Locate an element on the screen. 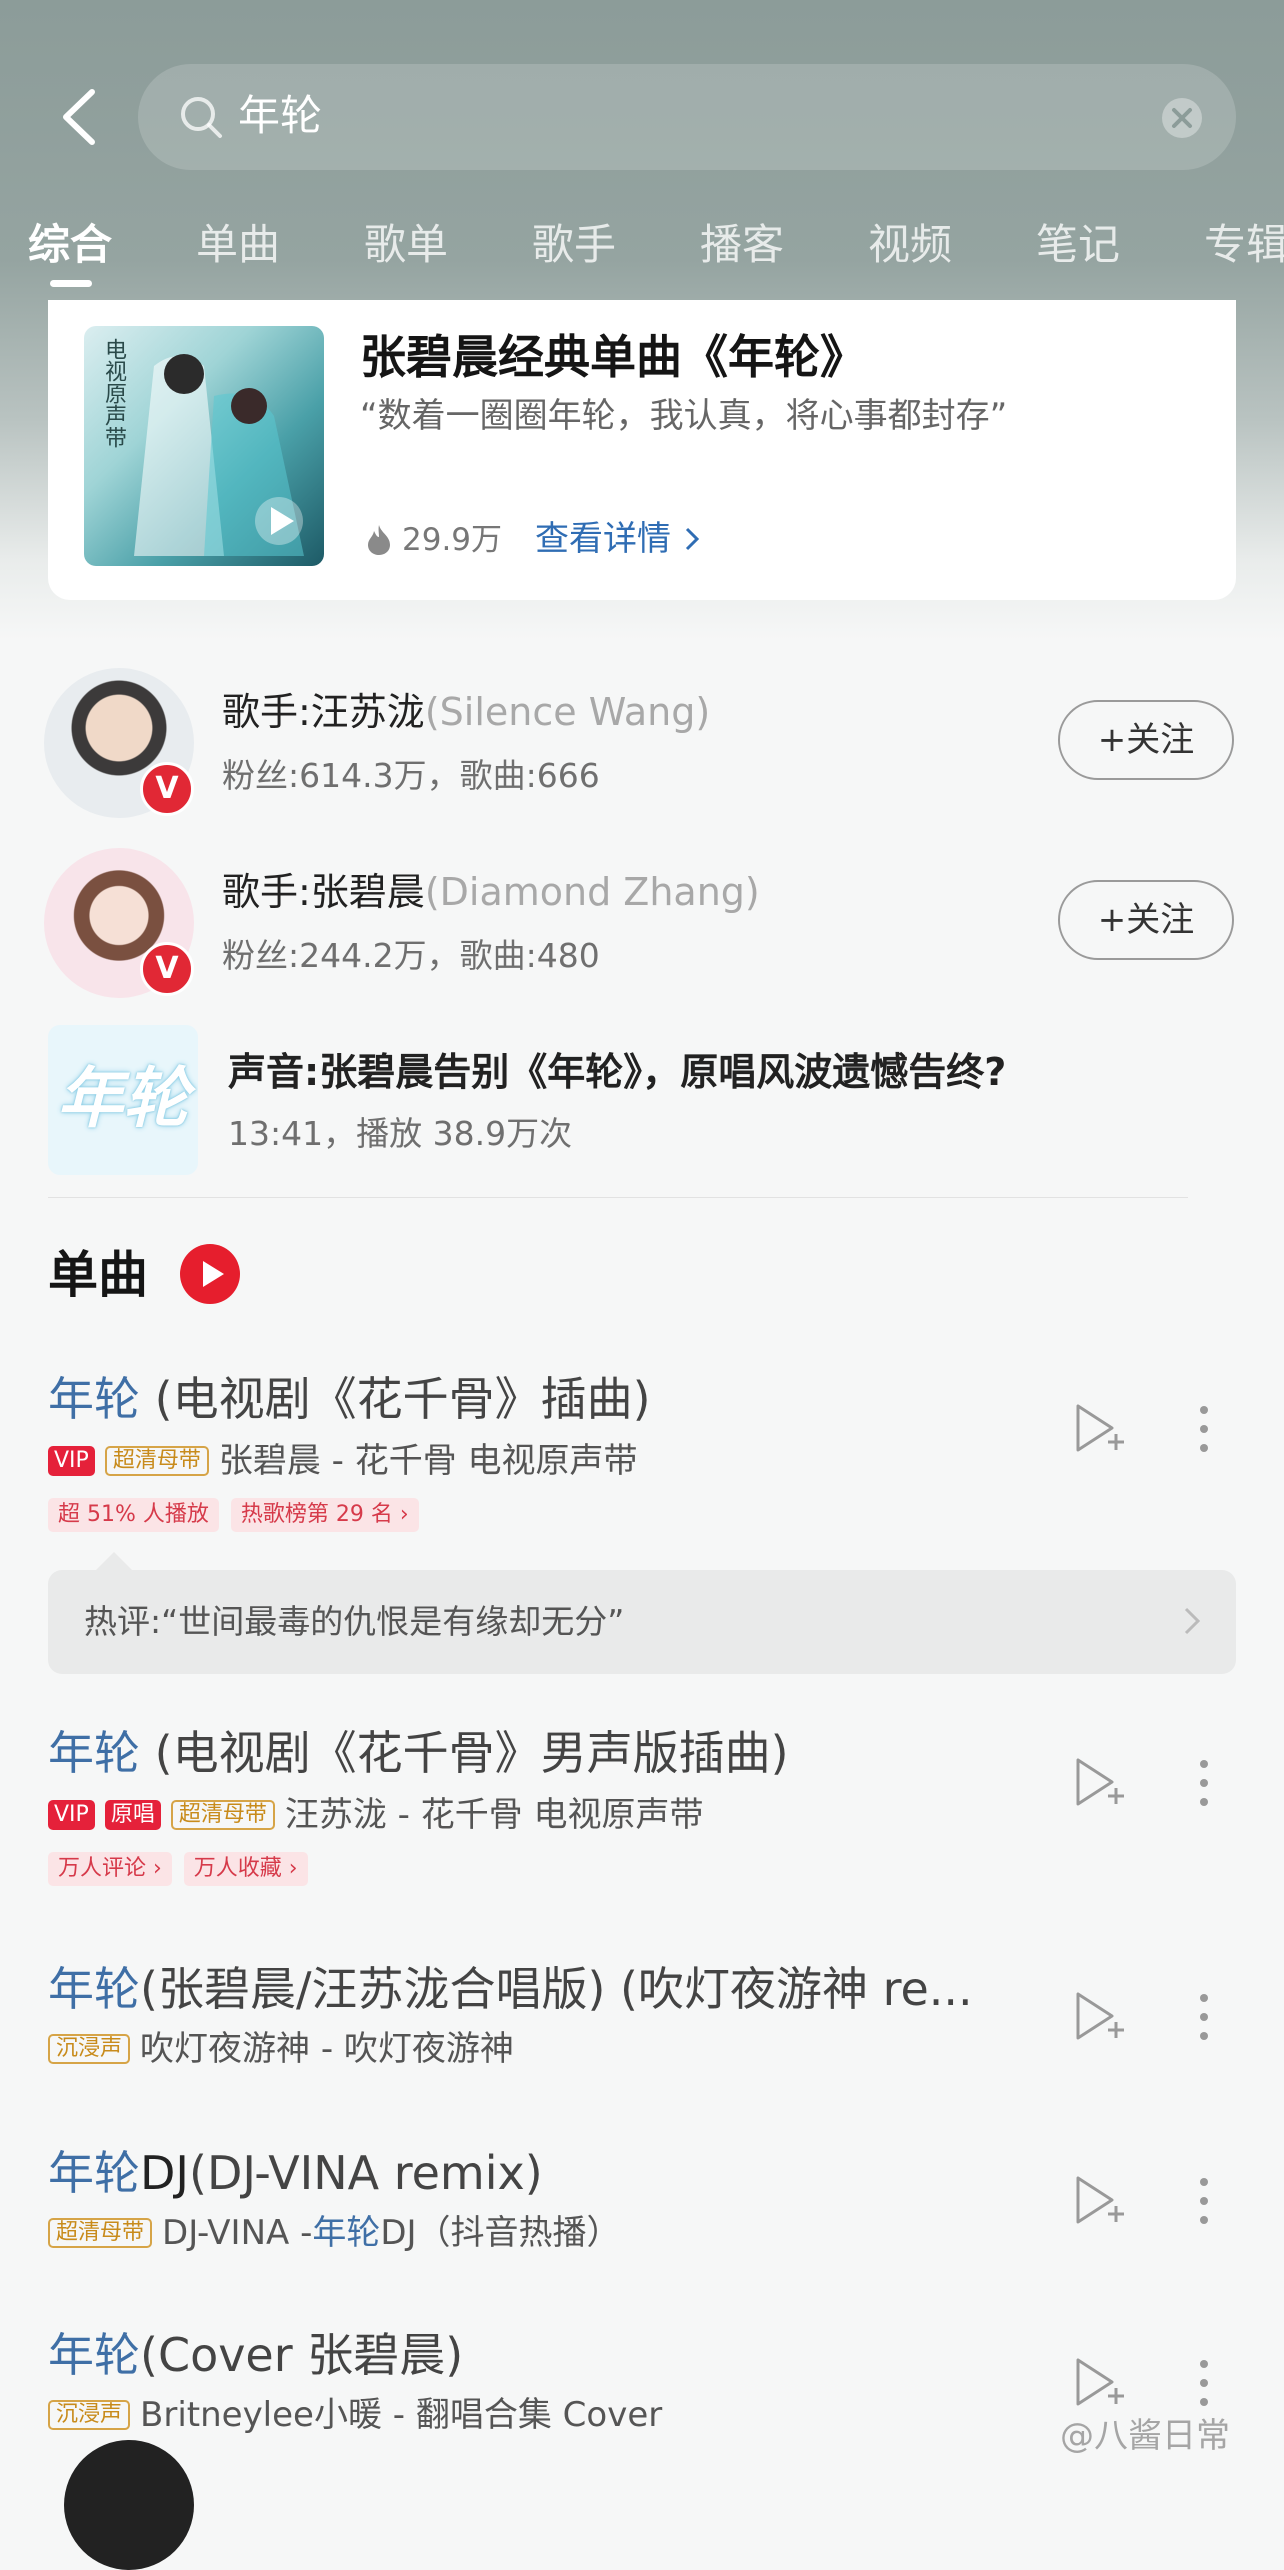  artist-name-zh: 歌手:汪苏泷 is located at coordinates (323, 712).